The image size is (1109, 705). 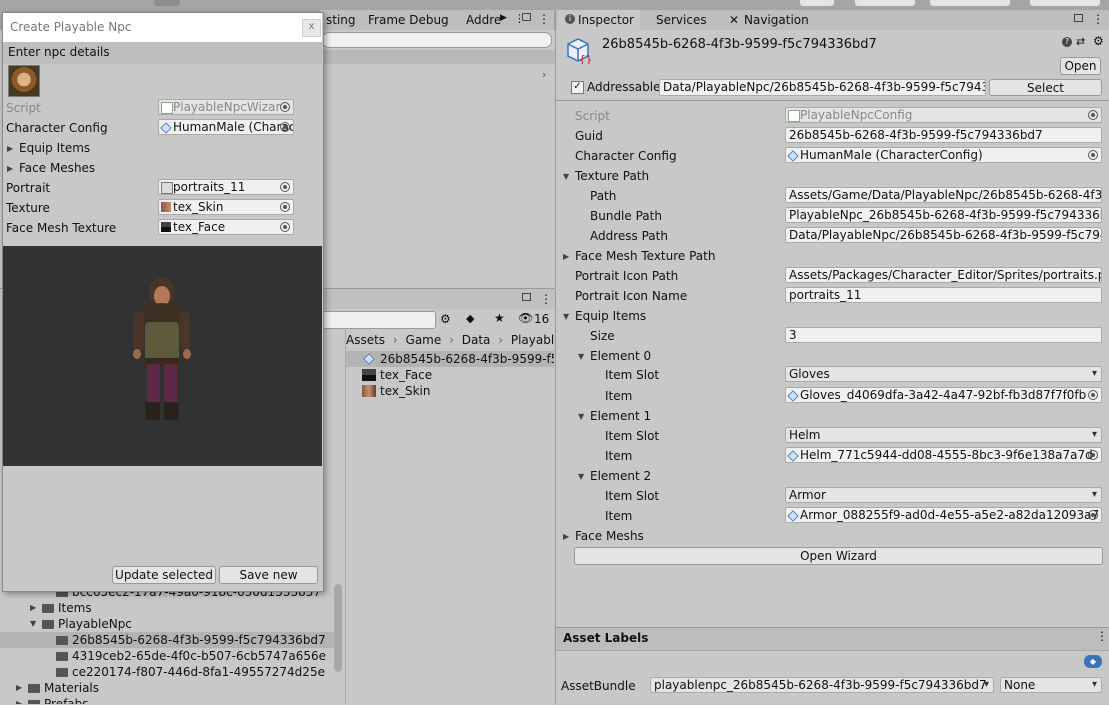 What do you see at coordinates (1102, 636) in the screenshot?
I see `asset-labels-menu-icon: ⋮` at bounding box center [1102, 636].